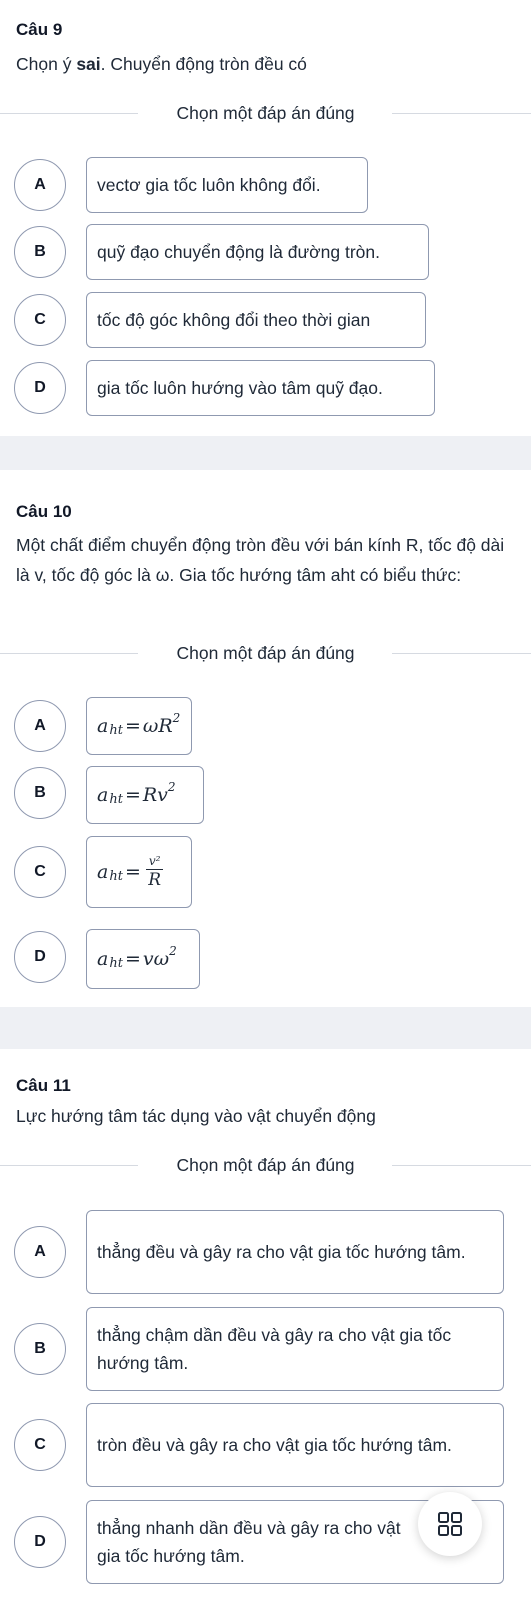 This screenshot has width=531, height=1615. I want to click on question-text-pre: Chọn ý, so click(46, 64).